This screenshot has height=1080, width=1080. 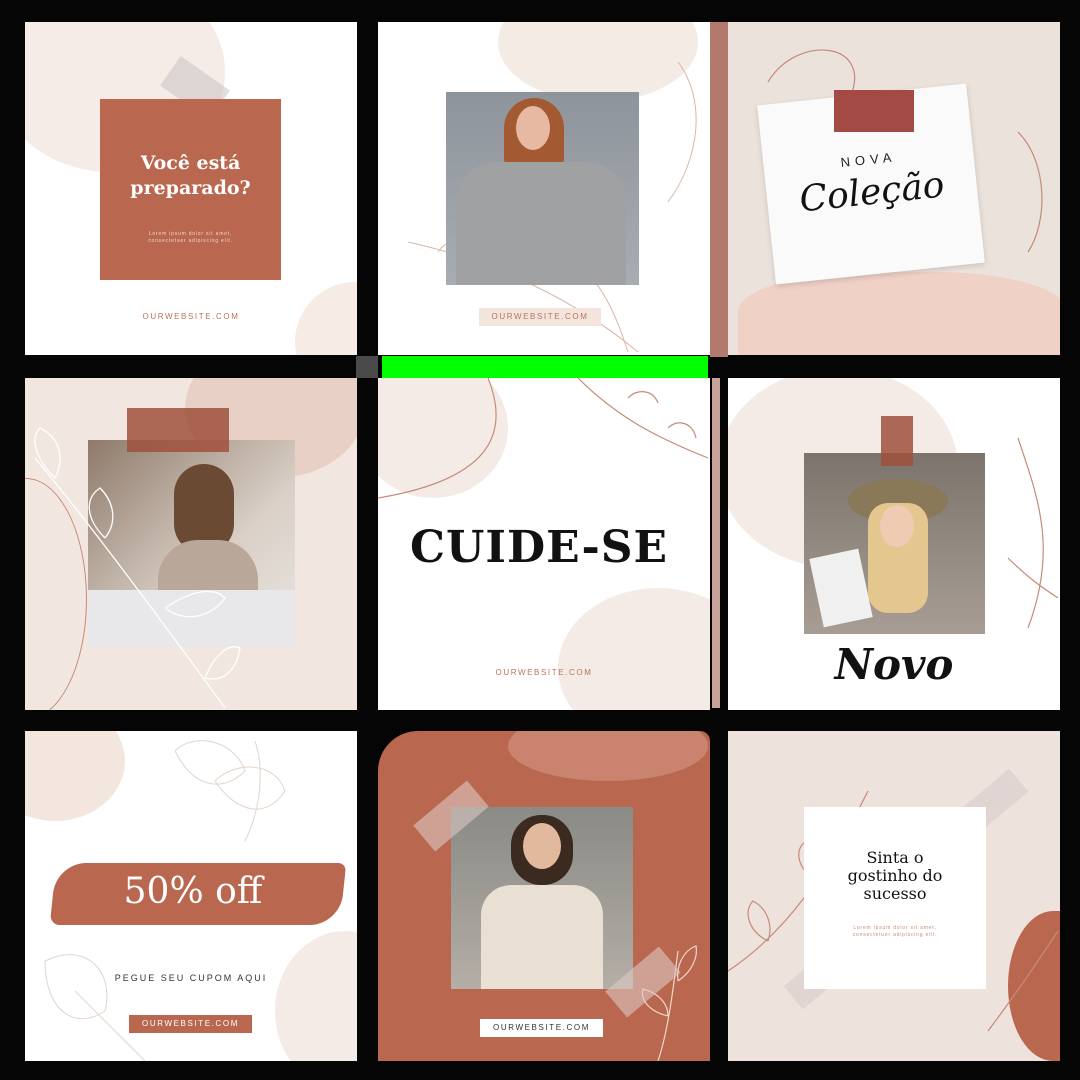 I want to click on post-tile-8: OURWEBSITE.COM, so click(x=544, y=896).